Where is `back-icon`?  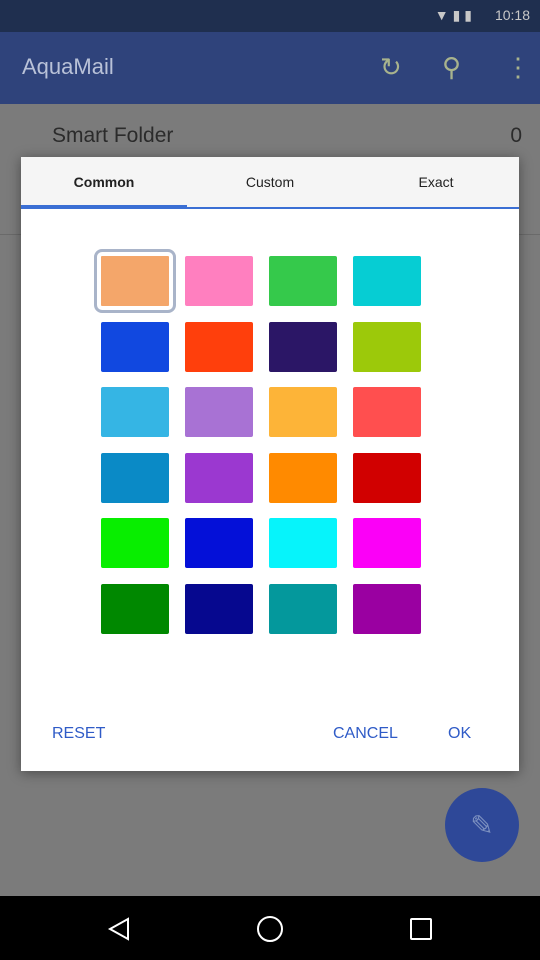 back-icon is located at coordinates (119, 929).